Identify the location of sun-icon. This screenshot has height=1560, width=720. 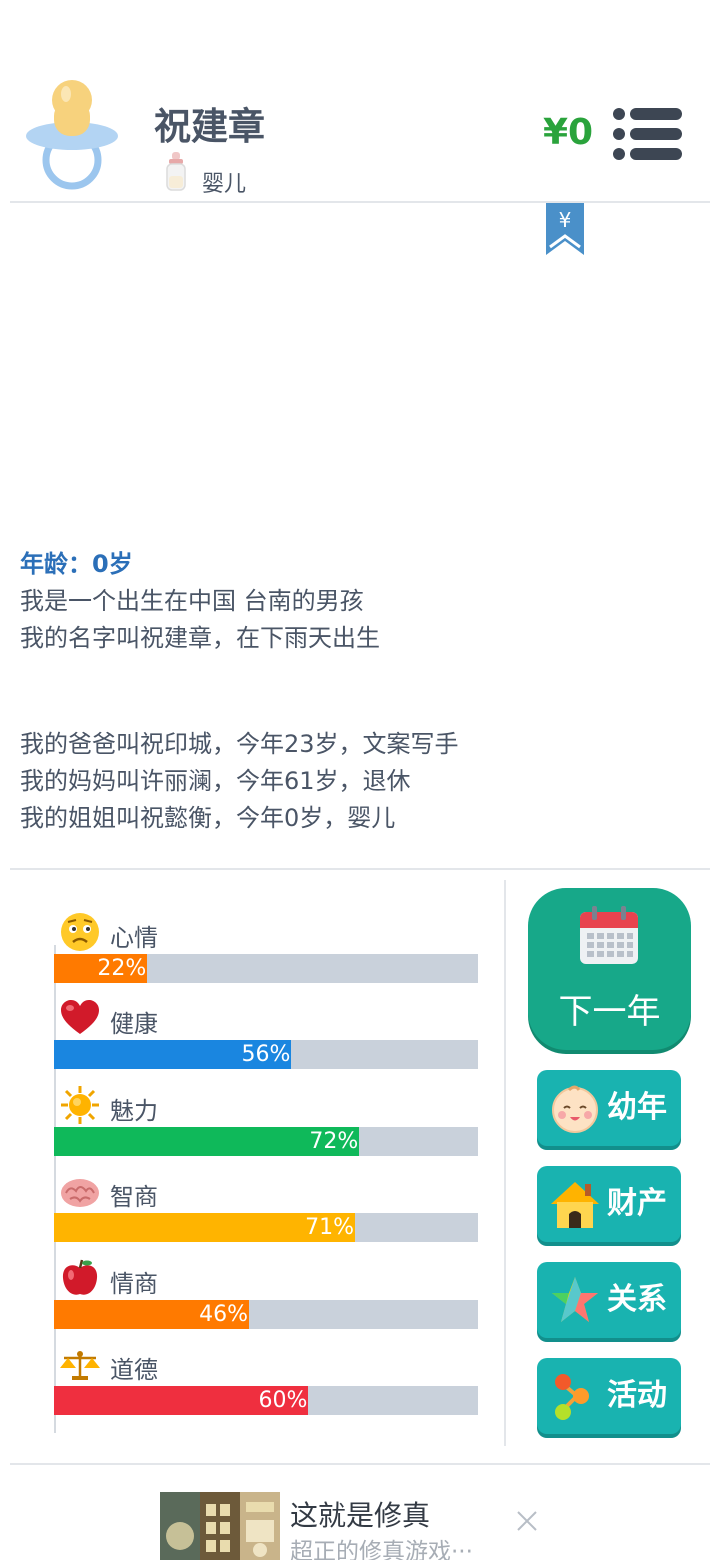
(80, 1104).